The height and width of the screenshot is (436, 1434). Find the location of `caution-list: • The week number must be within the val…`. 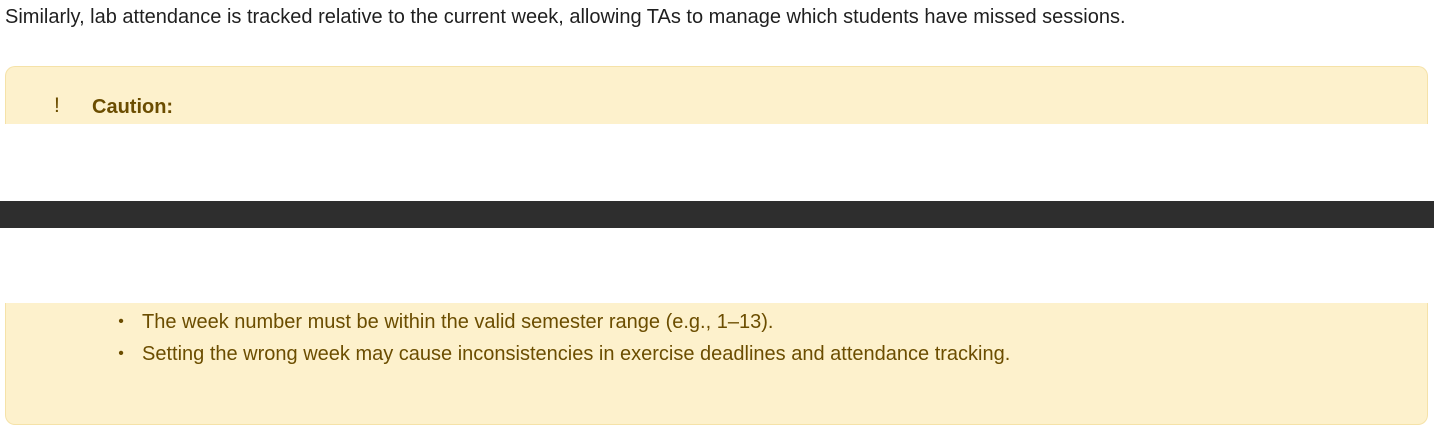

caution-list: • The week number must be within the val… is located at coordinates (562, 338).